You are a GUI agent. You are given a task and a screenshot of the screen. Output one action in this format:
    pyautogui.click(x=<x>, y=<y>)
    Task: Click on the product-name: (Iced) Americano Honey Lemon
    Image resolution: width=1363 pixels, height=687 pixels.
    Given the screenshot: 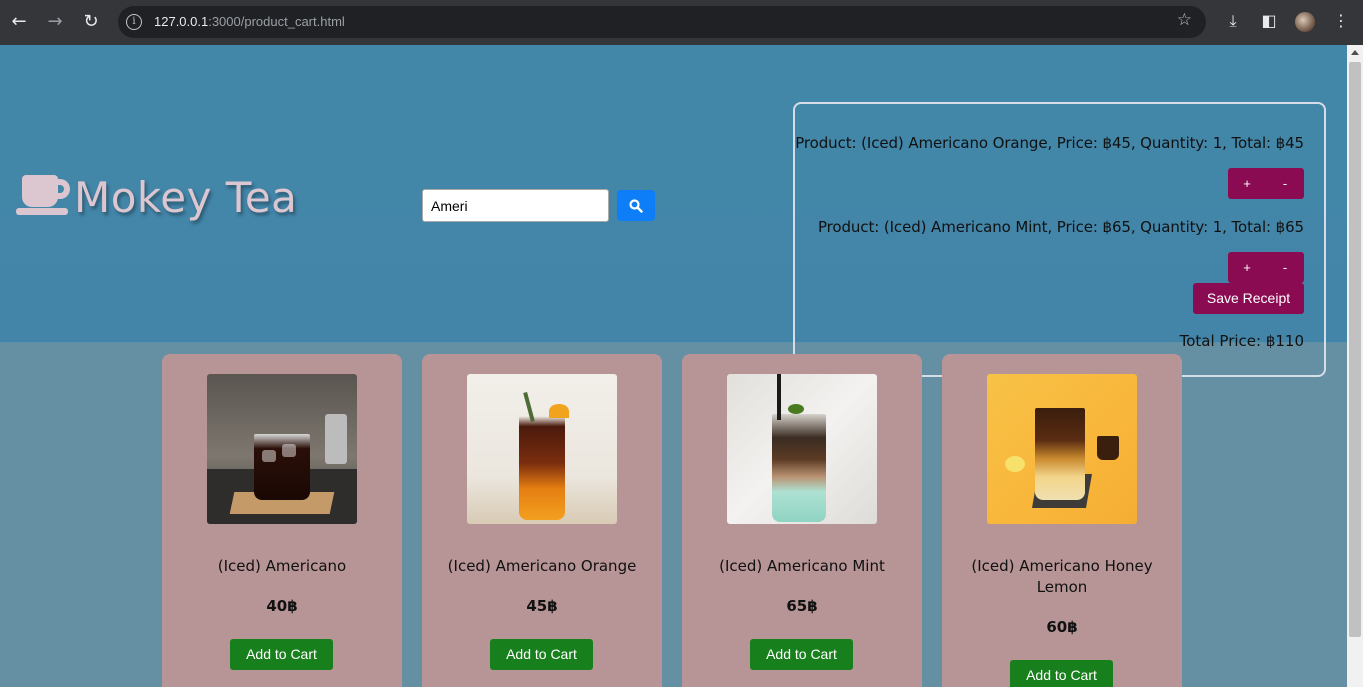 What is the action you would take?
    pyautogui.click(x=1062, y=576)
    